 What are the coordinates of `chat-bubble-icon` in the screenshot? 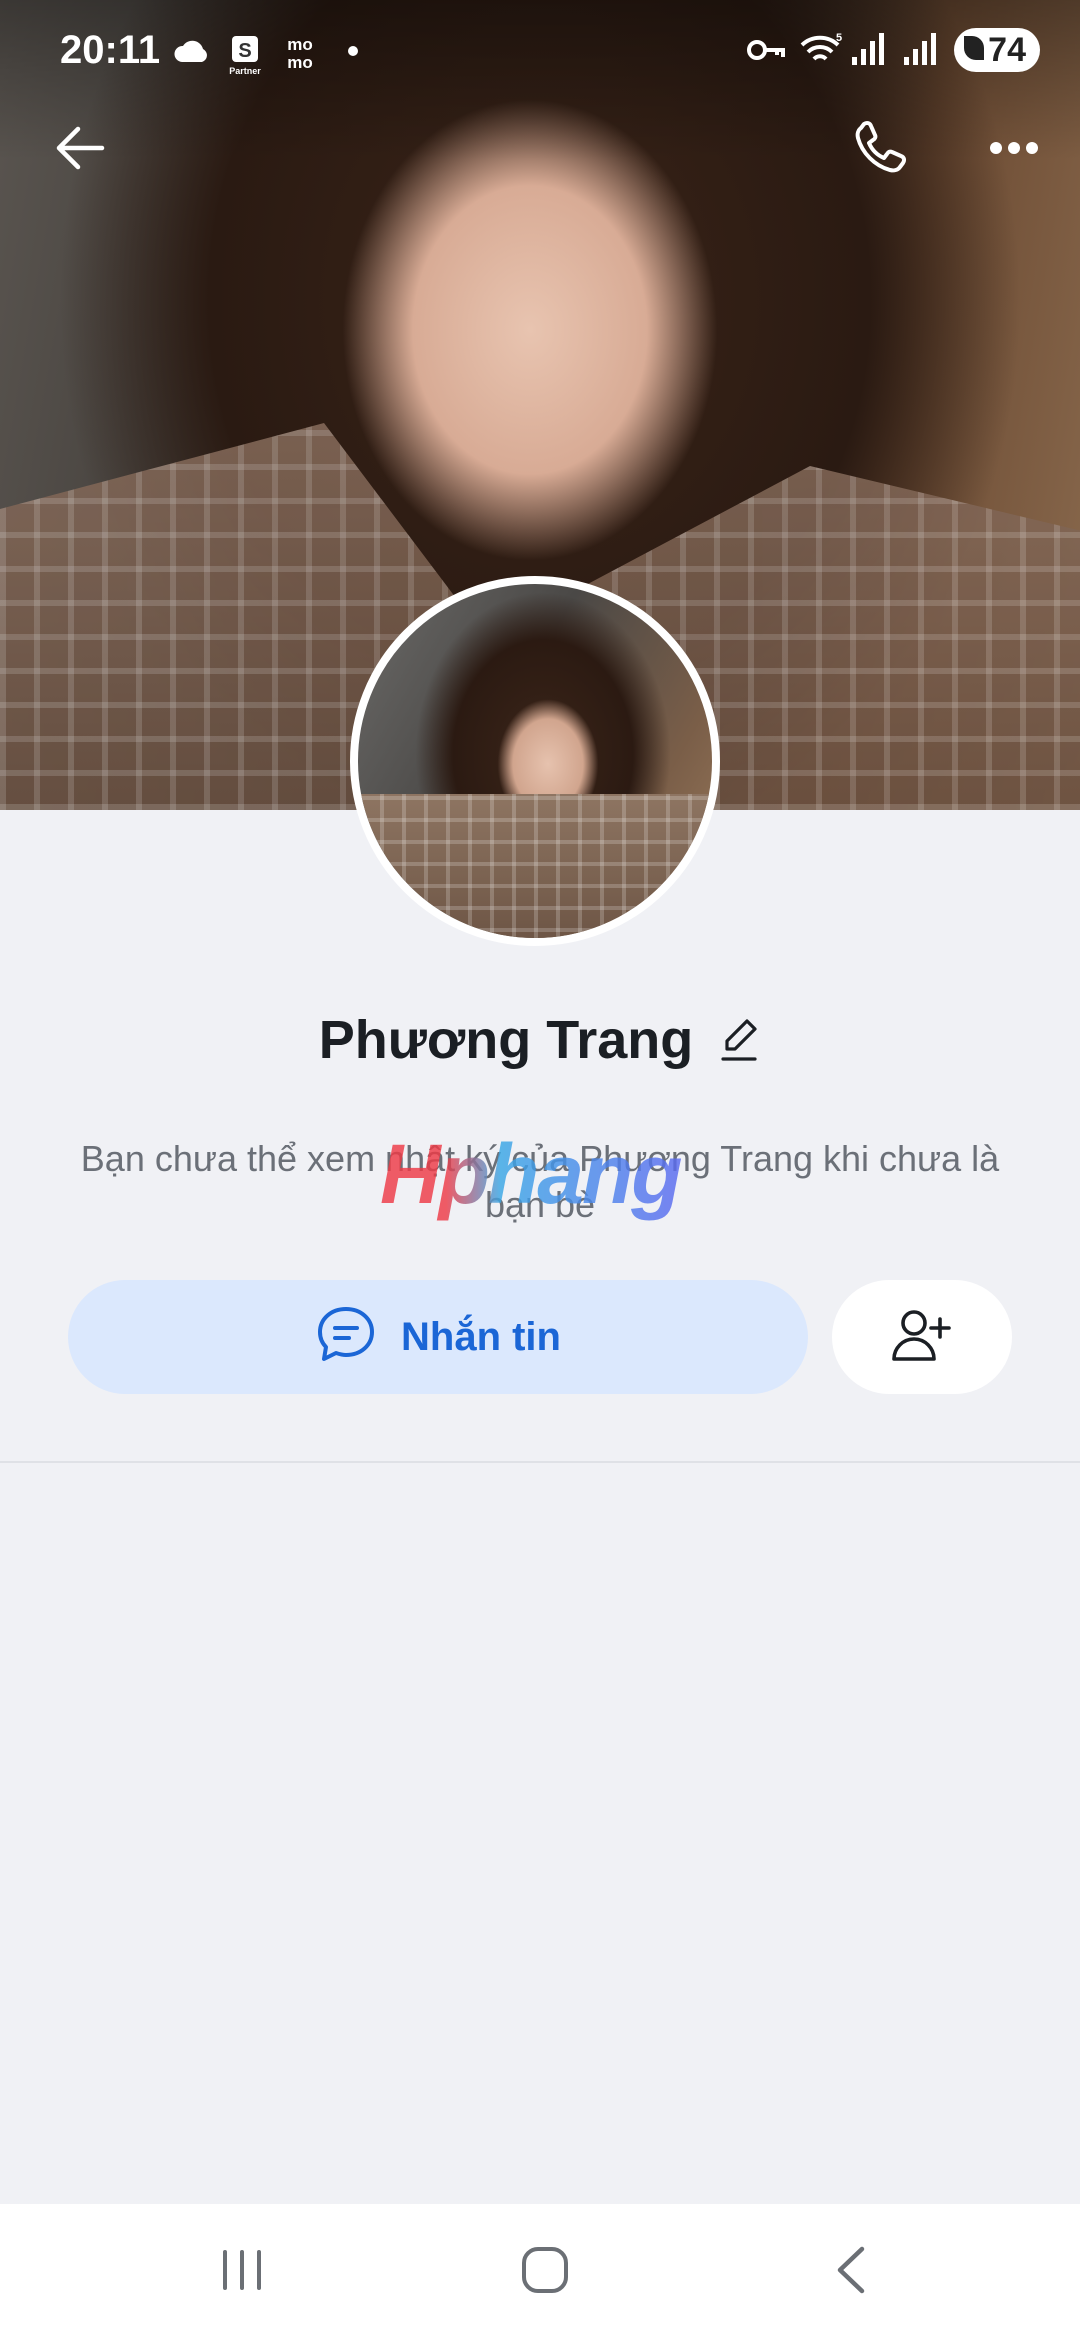 It's located at (346, 1337).